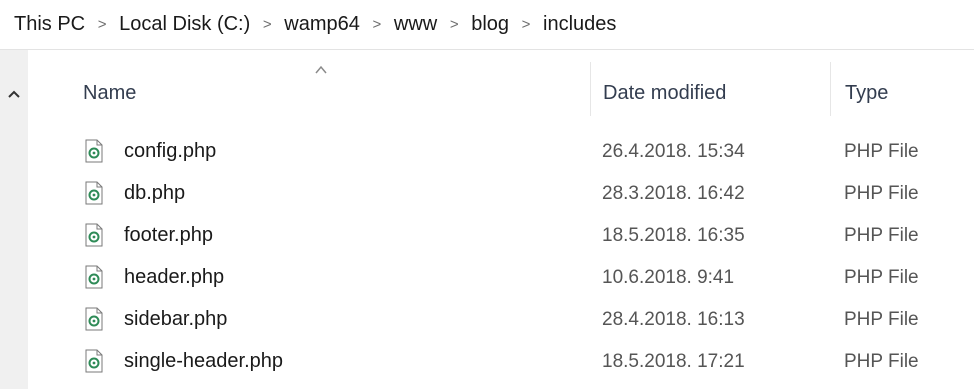 The width and height of the screenshot is (974, 389). Describe the element at coordinates (168, 235) in the screenshot. I see `file-name: footer.php` at that location.